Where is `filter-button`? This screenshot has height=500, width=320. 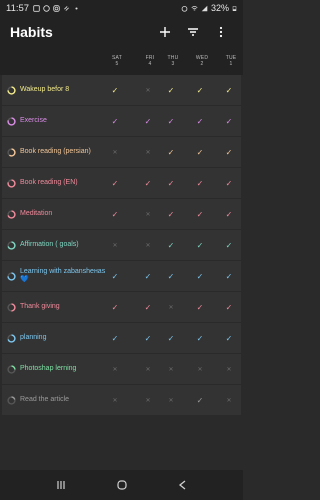
filter-button is located at coordinates (193, 32).